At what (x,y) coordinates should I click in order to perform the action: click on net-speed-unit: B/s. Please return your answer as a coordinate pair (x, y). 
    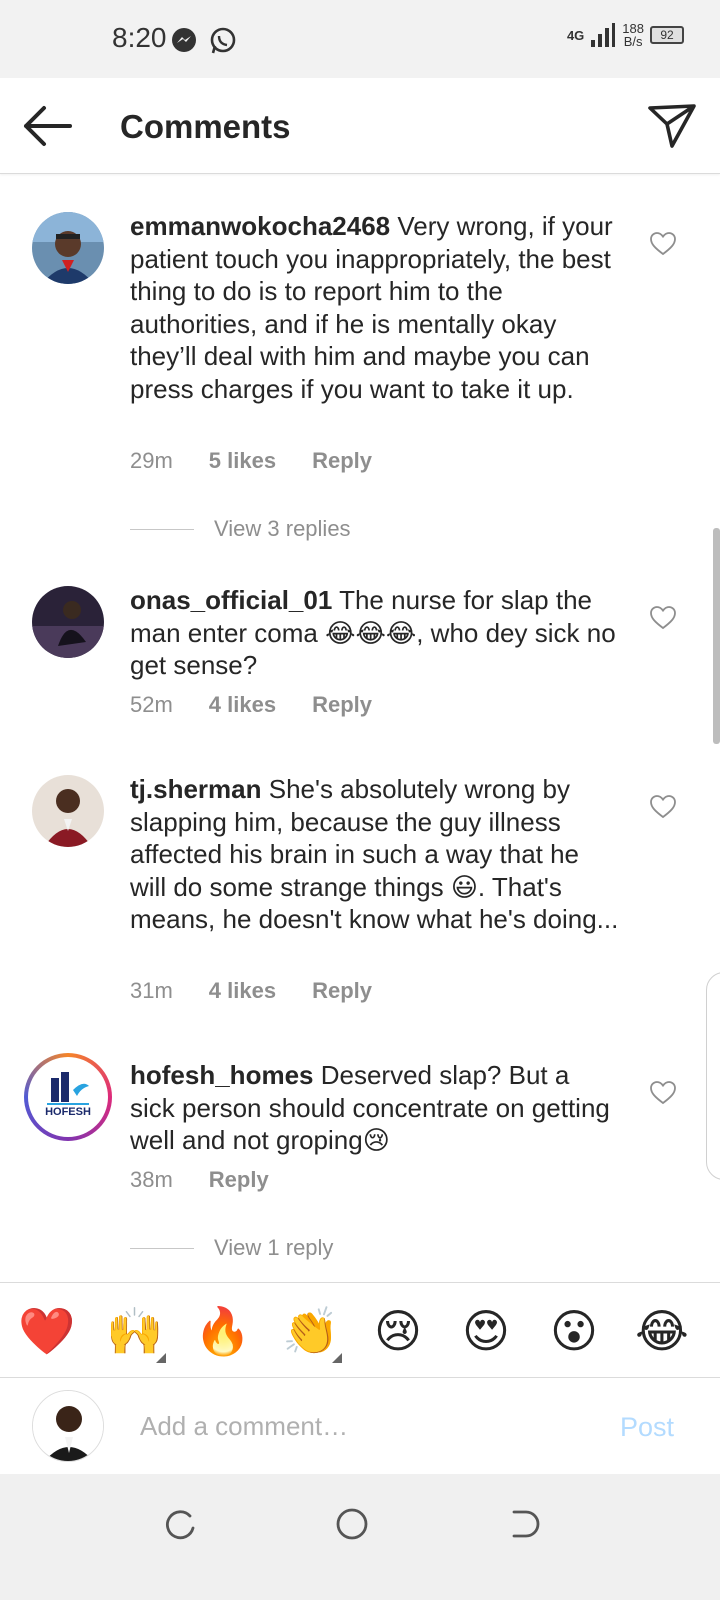
    Looking at the image, I should click on (633, 41).